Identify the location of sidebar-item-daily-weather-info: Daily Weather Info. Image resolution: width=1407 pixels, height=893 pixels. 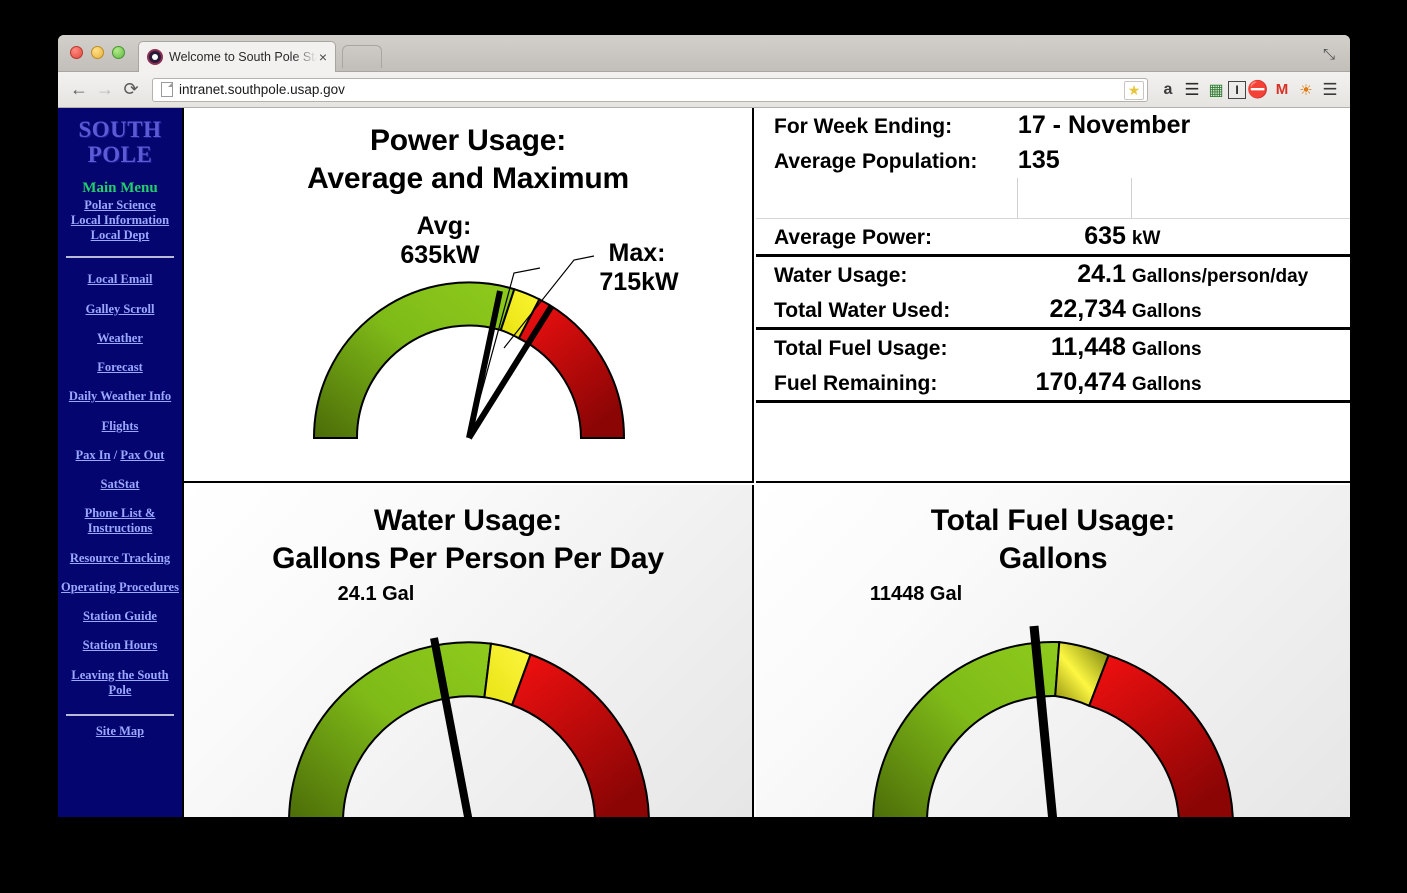
(120, 396).